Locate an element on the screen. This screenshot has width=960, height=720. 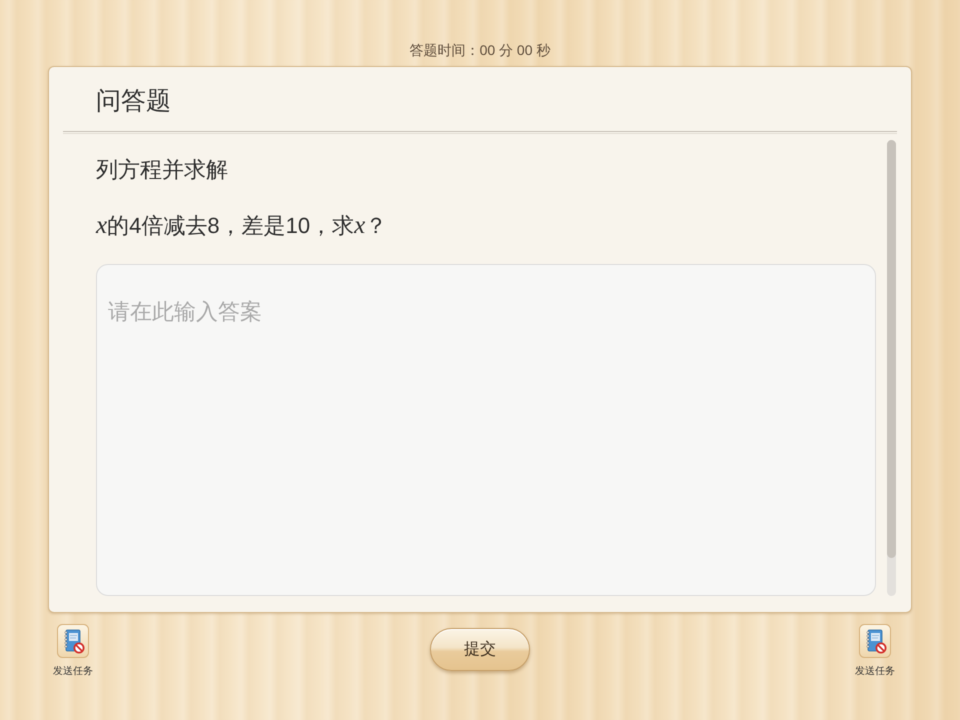
answer-timer: 答题时间：00 分 00 秒 is located at coordinates (480, 50).